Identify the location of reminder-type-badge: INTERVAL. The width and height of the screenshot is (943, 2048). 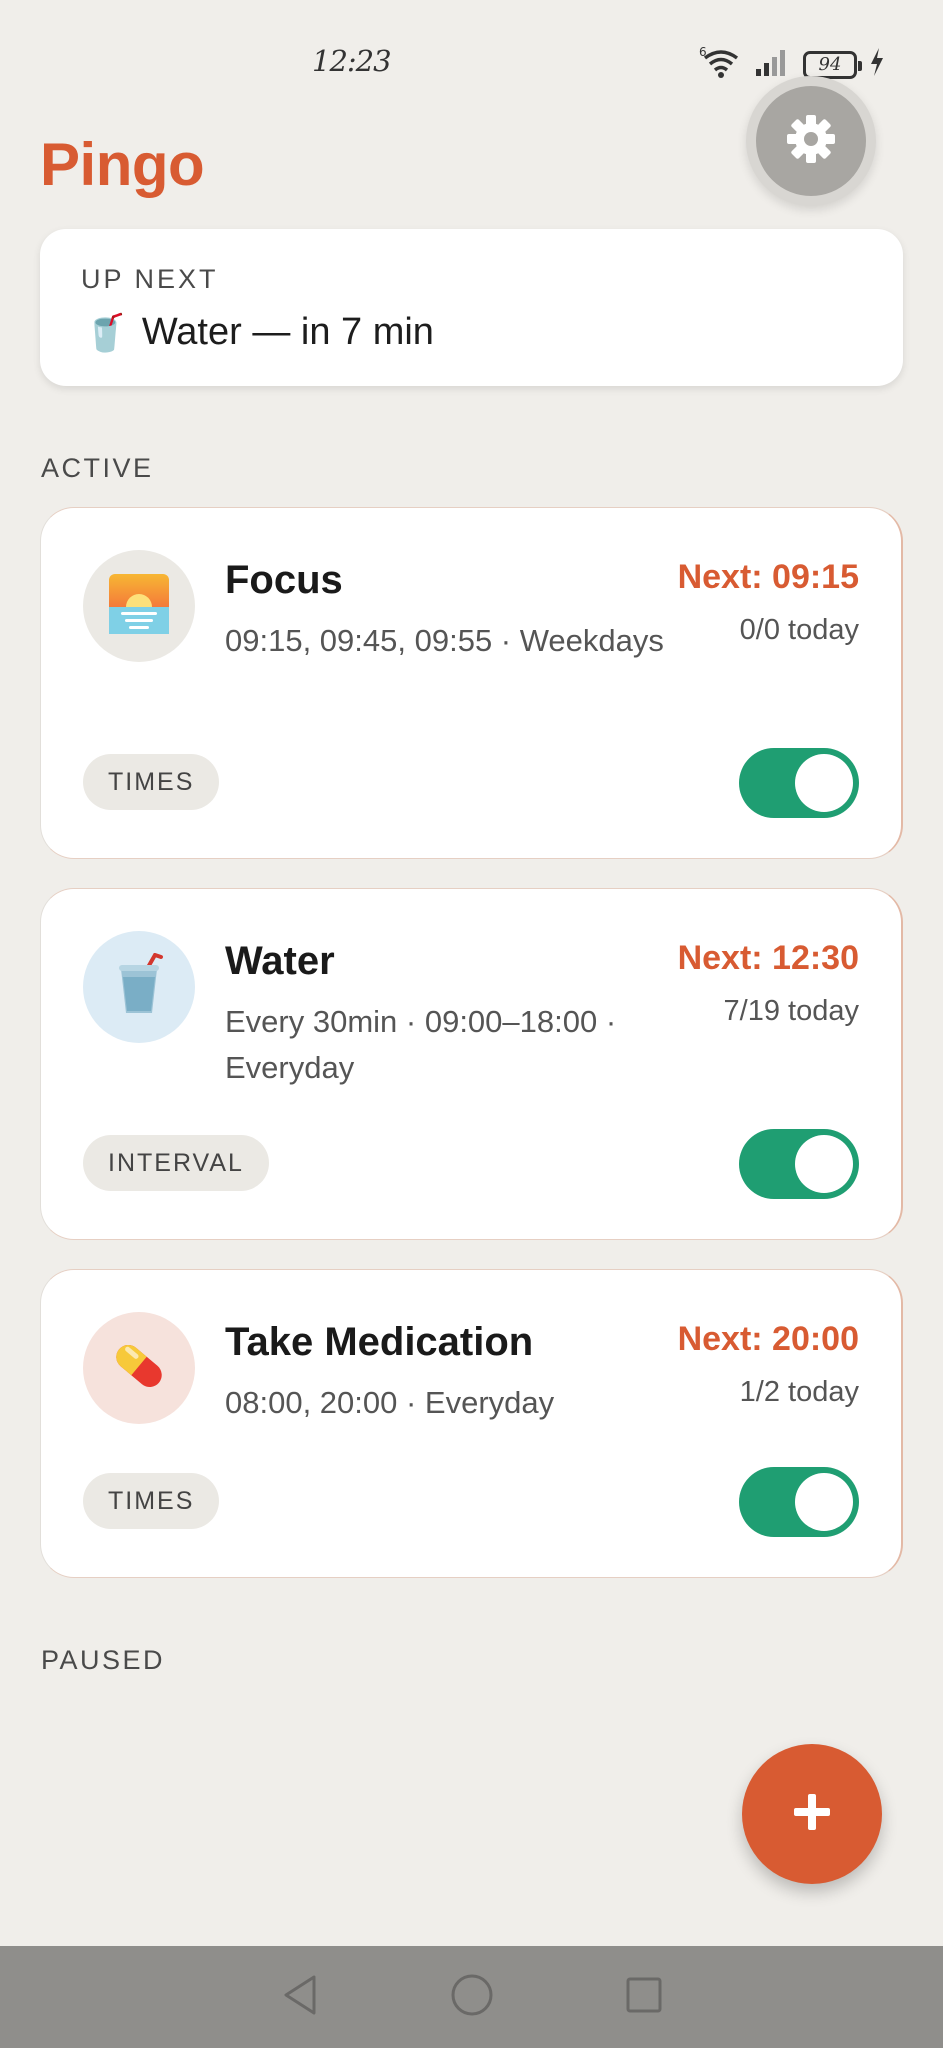
(176, 1163).